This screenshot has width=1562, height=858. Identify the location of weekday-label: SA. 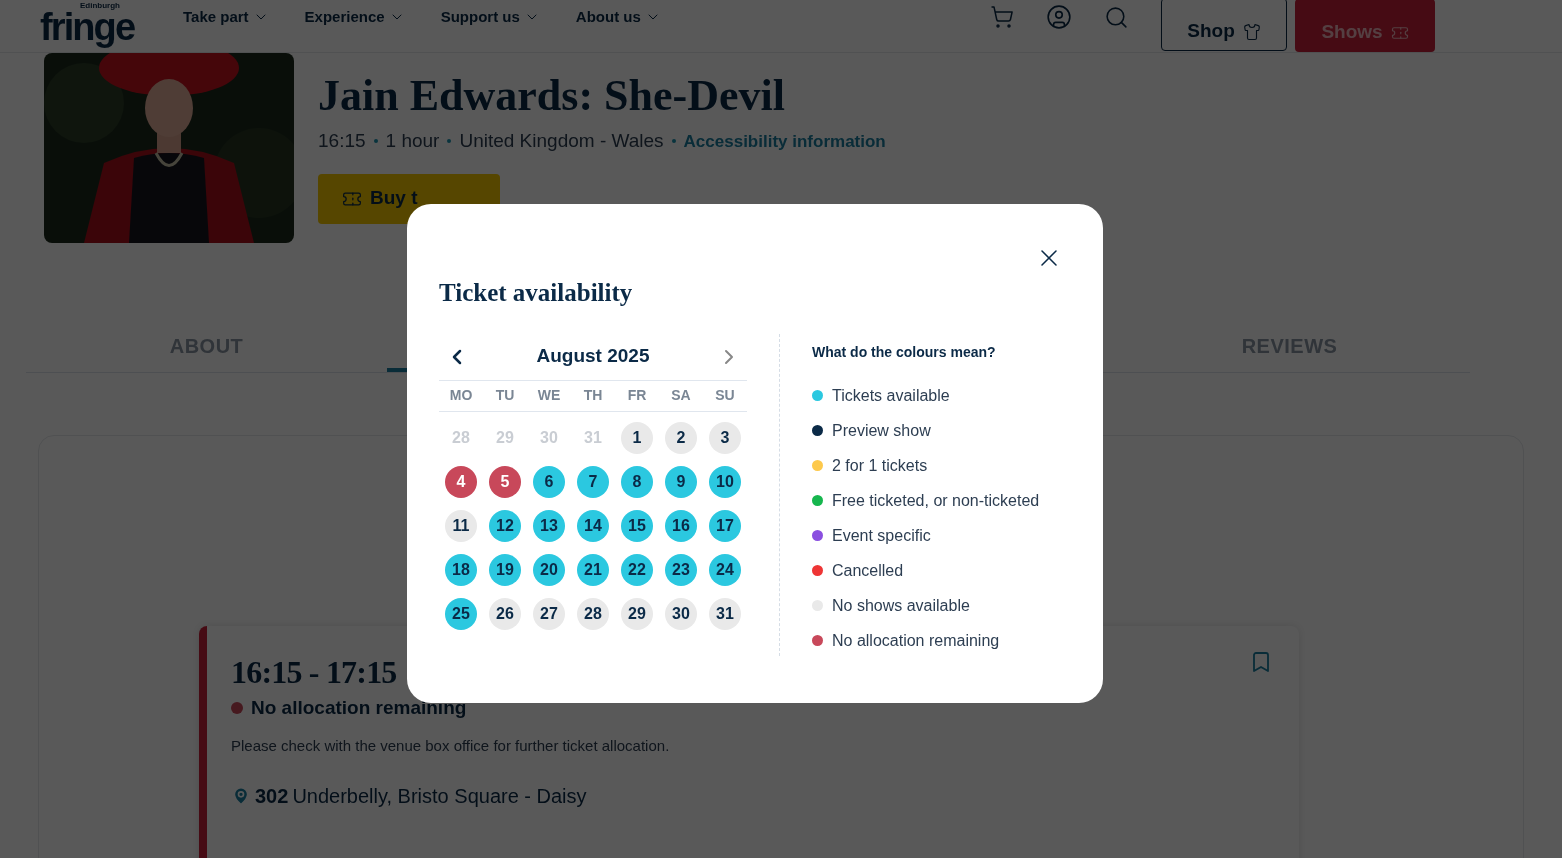
(681, 395).